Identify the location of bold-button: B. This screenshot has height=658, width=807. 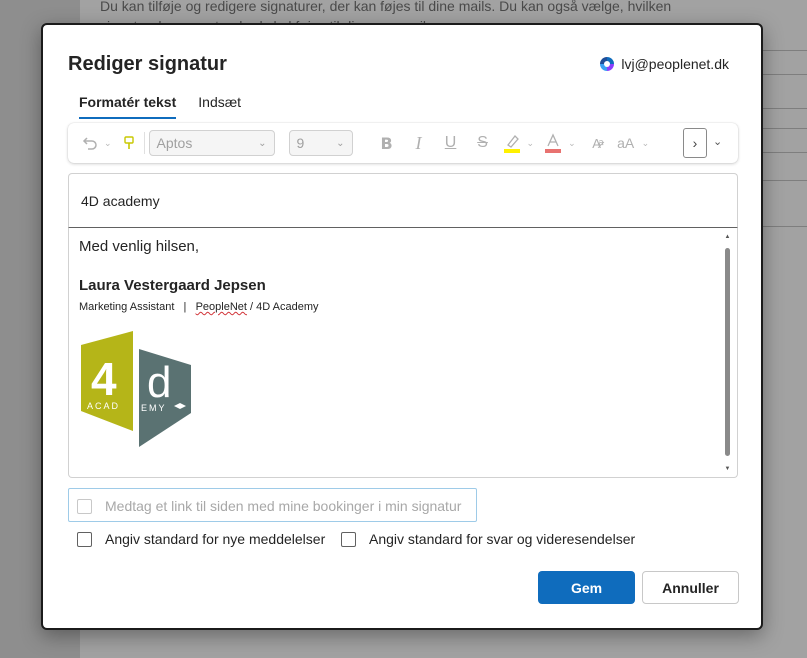
(387, 143).